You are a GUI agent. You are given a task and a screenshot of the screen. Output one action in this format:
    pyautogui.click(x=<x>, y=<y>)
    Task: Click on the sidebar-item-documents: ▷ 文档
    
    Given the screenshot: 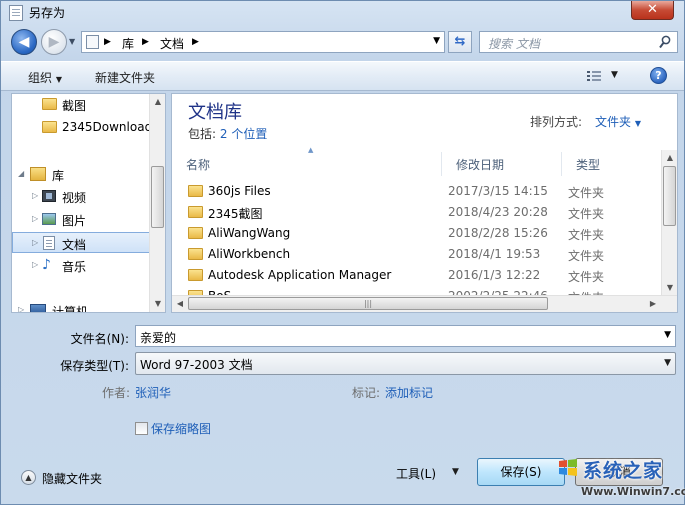 What is the action you would take?
    pyautogui.click(x=81, y=242)
    